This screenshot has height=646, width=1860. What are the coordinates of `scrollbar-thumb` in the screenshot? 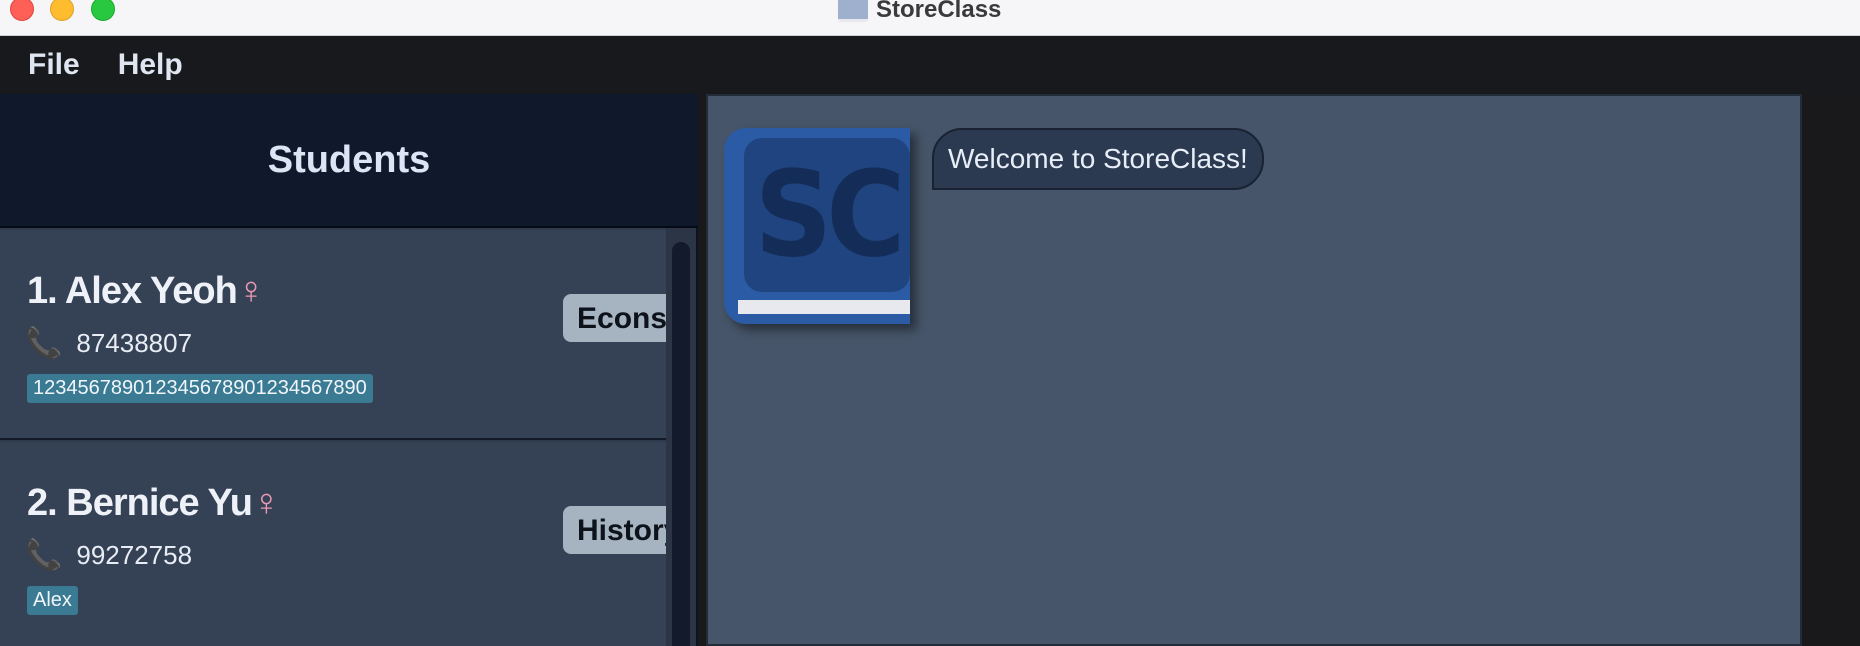 It's located at (681, 444).